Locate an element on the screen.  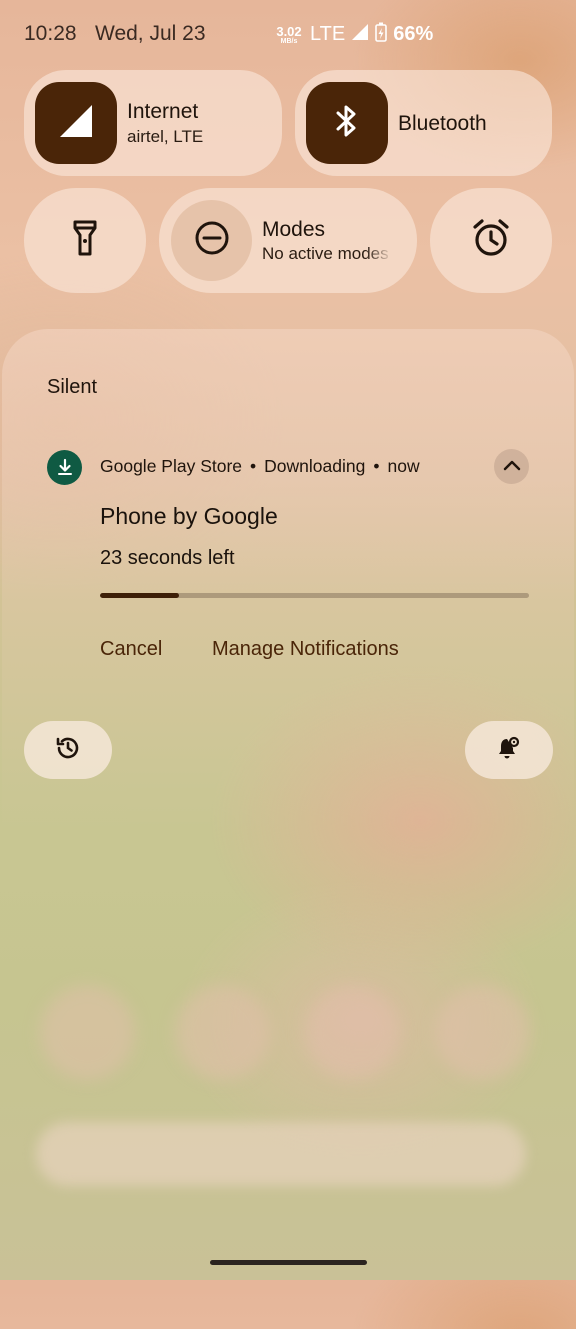
blurred-search-bar is located at coordinates (281, 1154).